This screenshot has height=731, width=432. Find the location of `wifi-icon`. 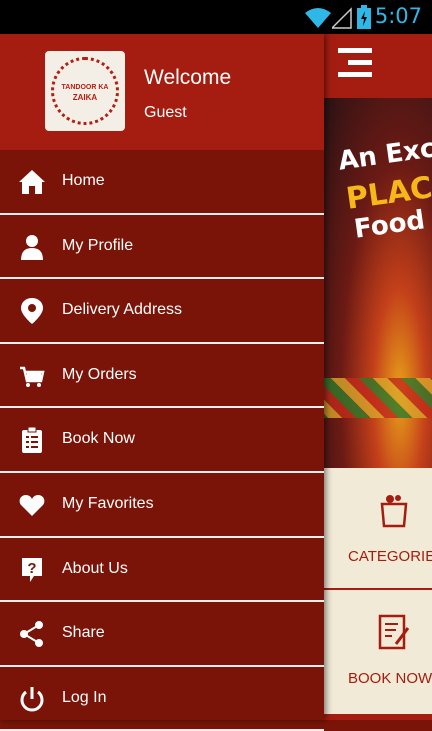

wifi-icon is located at coordinates (318, 18).